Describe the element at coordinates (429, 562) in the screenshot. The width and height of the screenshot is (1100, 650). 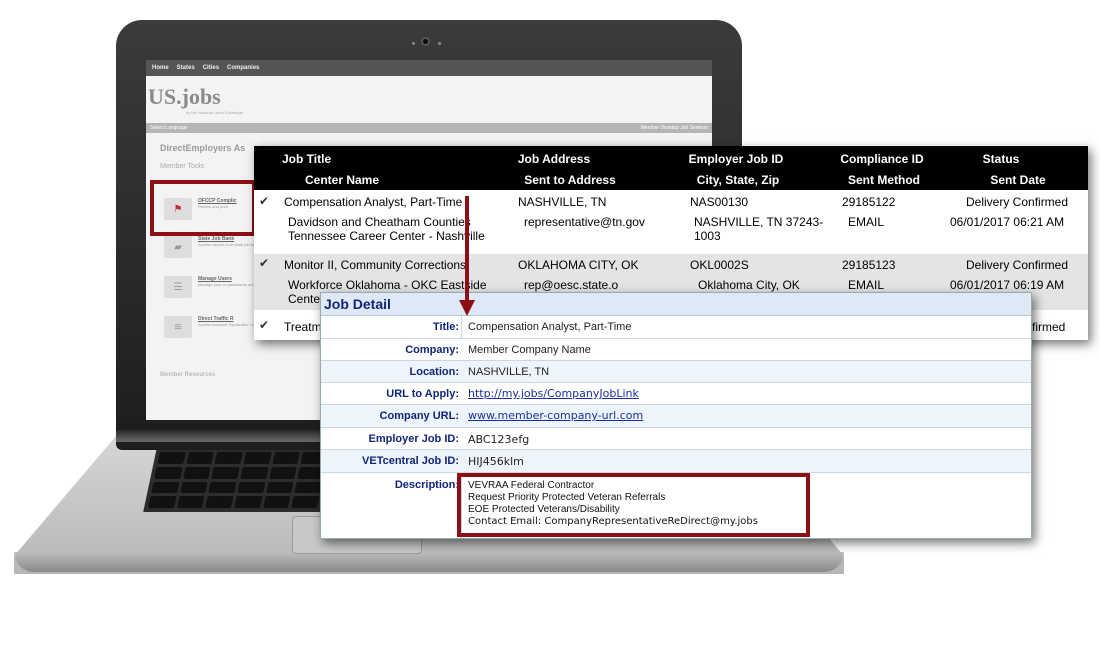
I see `laptop-base-edge` at that location.